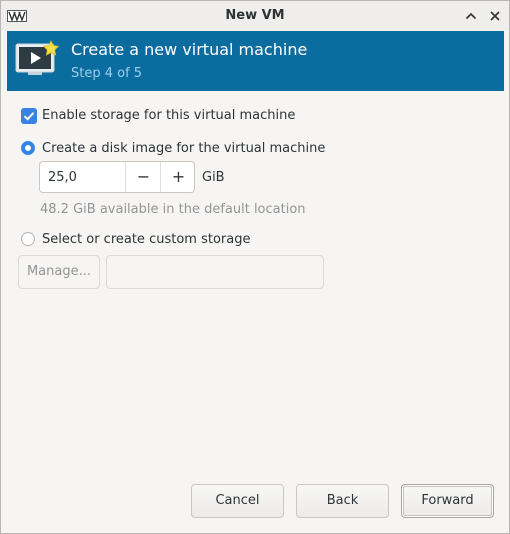 The width and height of the screenshot is (510, 534). I want to click on back-button: Back, so click(342, 501).